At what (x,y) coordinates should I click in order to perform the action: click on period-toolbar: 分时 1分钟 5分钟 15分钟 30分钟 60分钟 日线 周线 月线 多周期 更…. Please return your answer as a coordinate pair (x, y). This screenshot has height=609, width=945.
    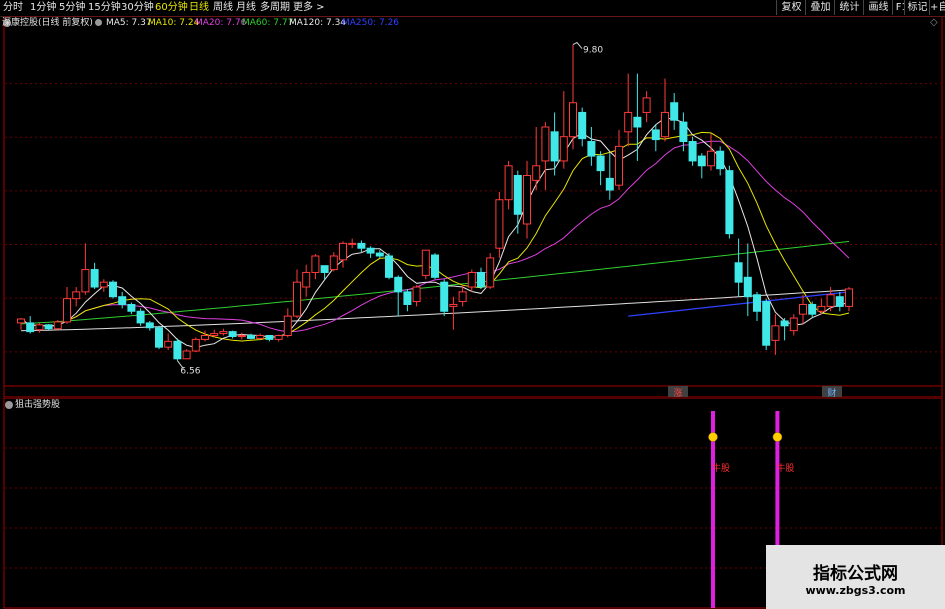
    Looking at the image, I should click on (472, 8).